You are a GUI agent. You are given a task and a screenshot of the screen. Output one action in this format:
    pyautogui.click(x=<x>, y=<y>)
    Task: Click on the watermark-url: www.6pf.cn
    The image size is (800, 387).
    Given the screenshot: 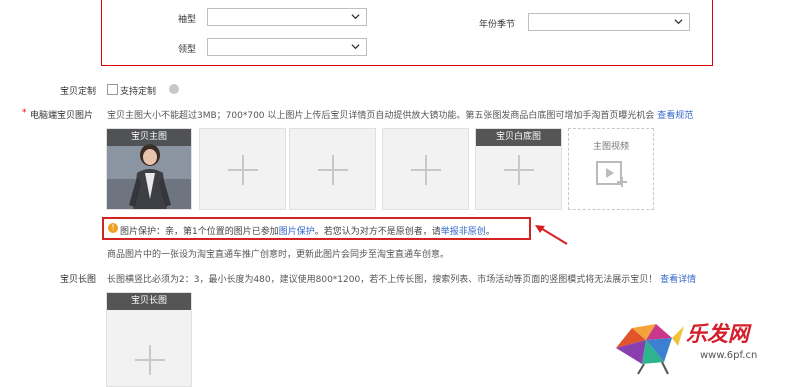 What is the action you would take?
    pyautogui.click(x=729, y=355)
    